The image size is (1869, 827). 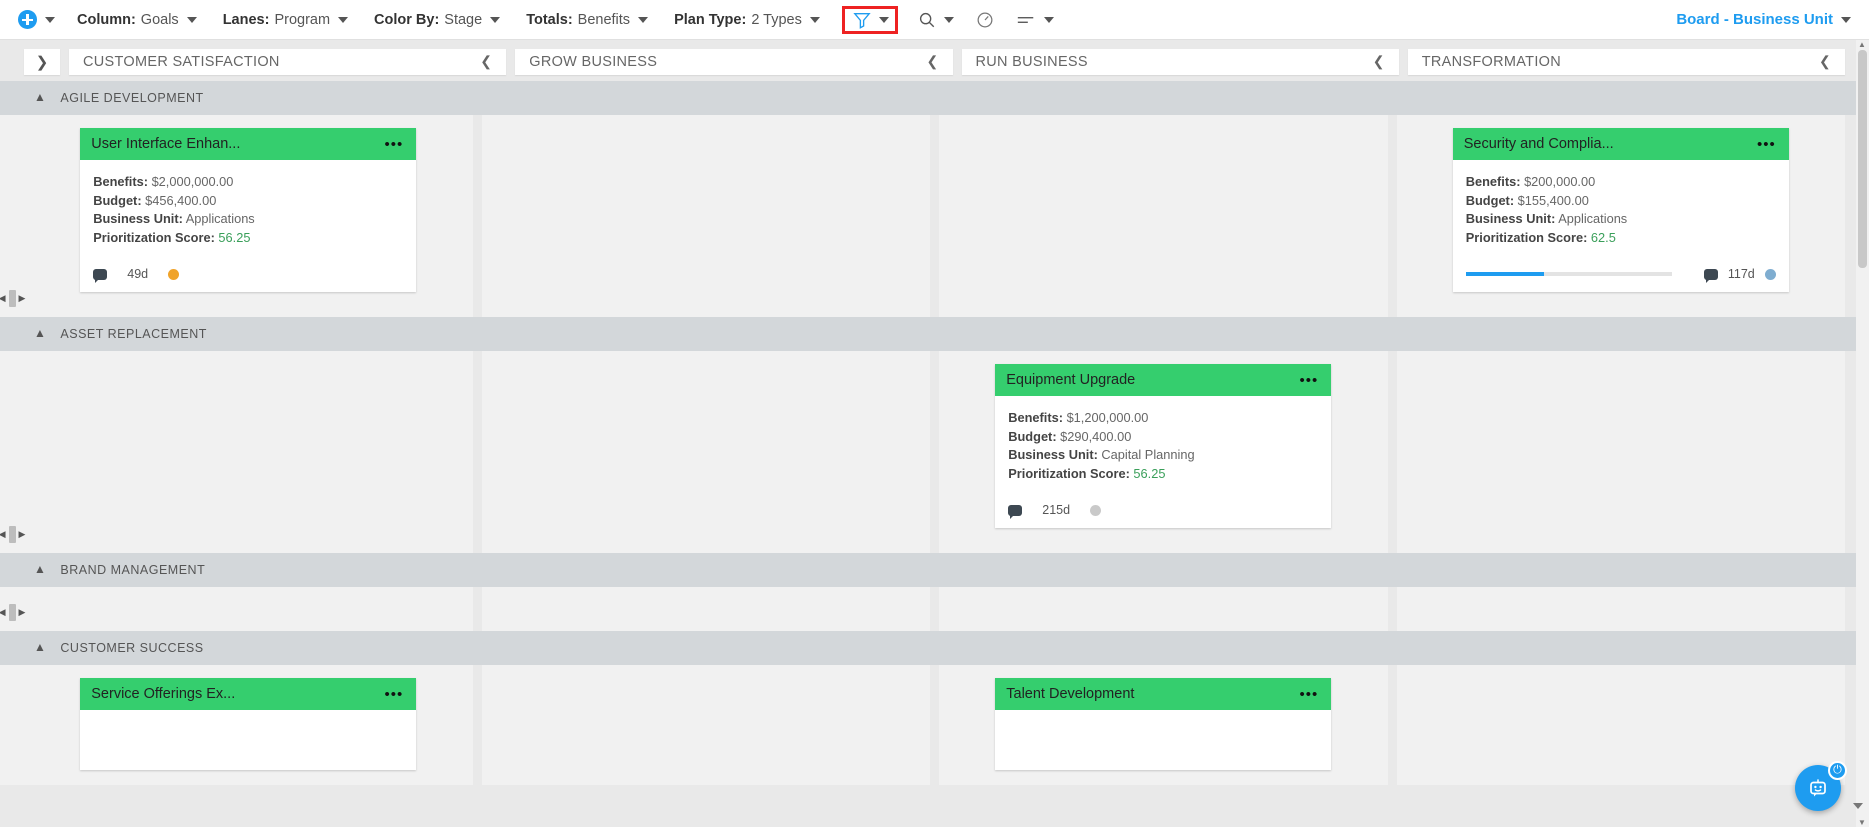 What do you see at coordinates (934, 570) in the screenshot?
I see `swimlane-header-brand-management: ▲ BRAND MANAGEMENT` at bounding box center [934, 570].